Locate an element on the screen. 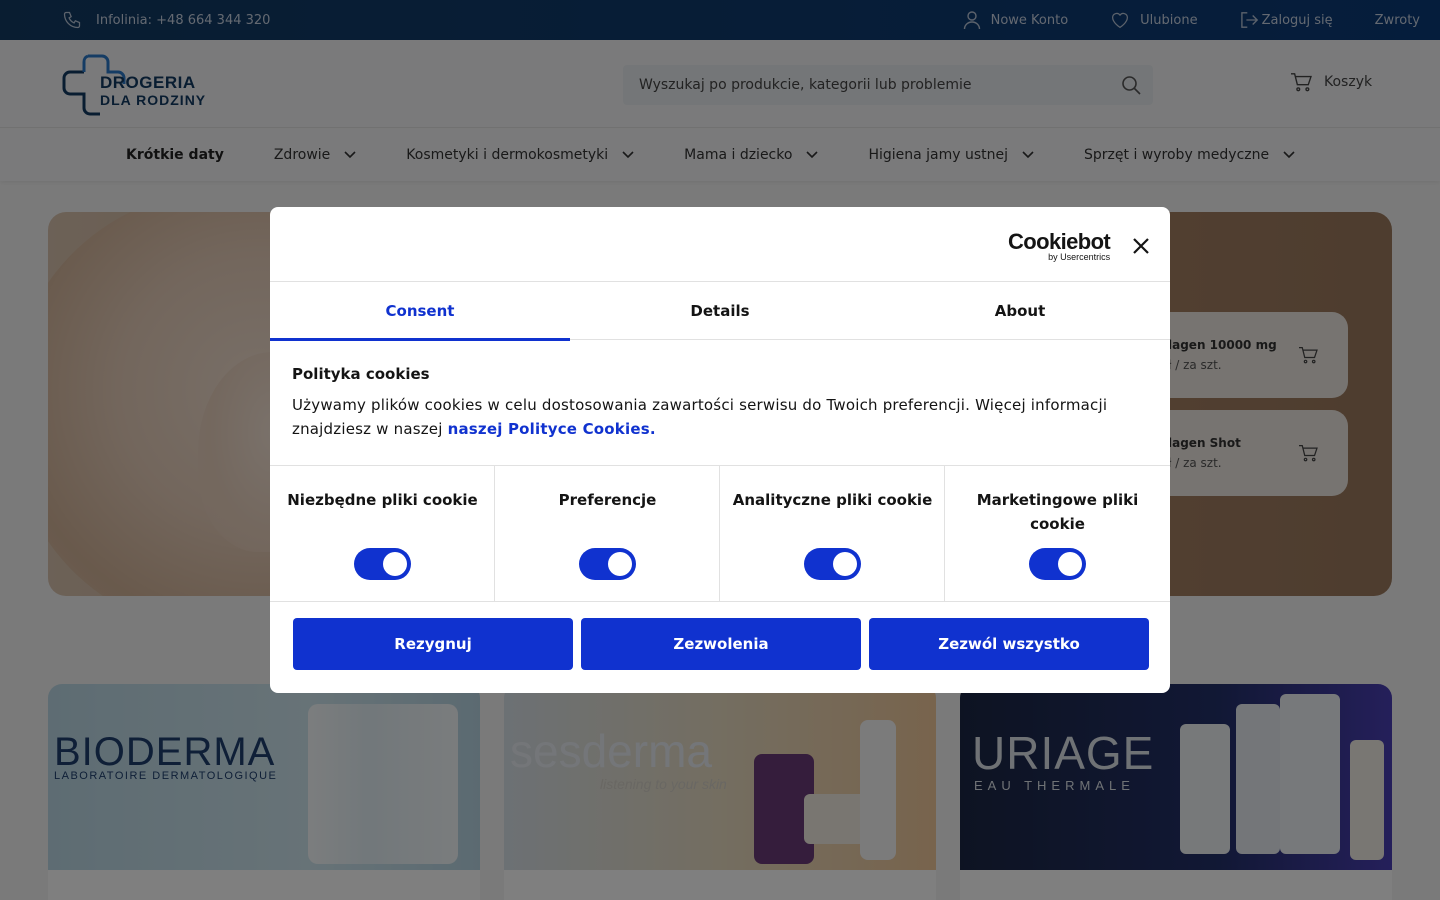  dialog-actions: Rezygnuj Zezwolenia Zezwól wszystko is located at coordinates (721, 644).